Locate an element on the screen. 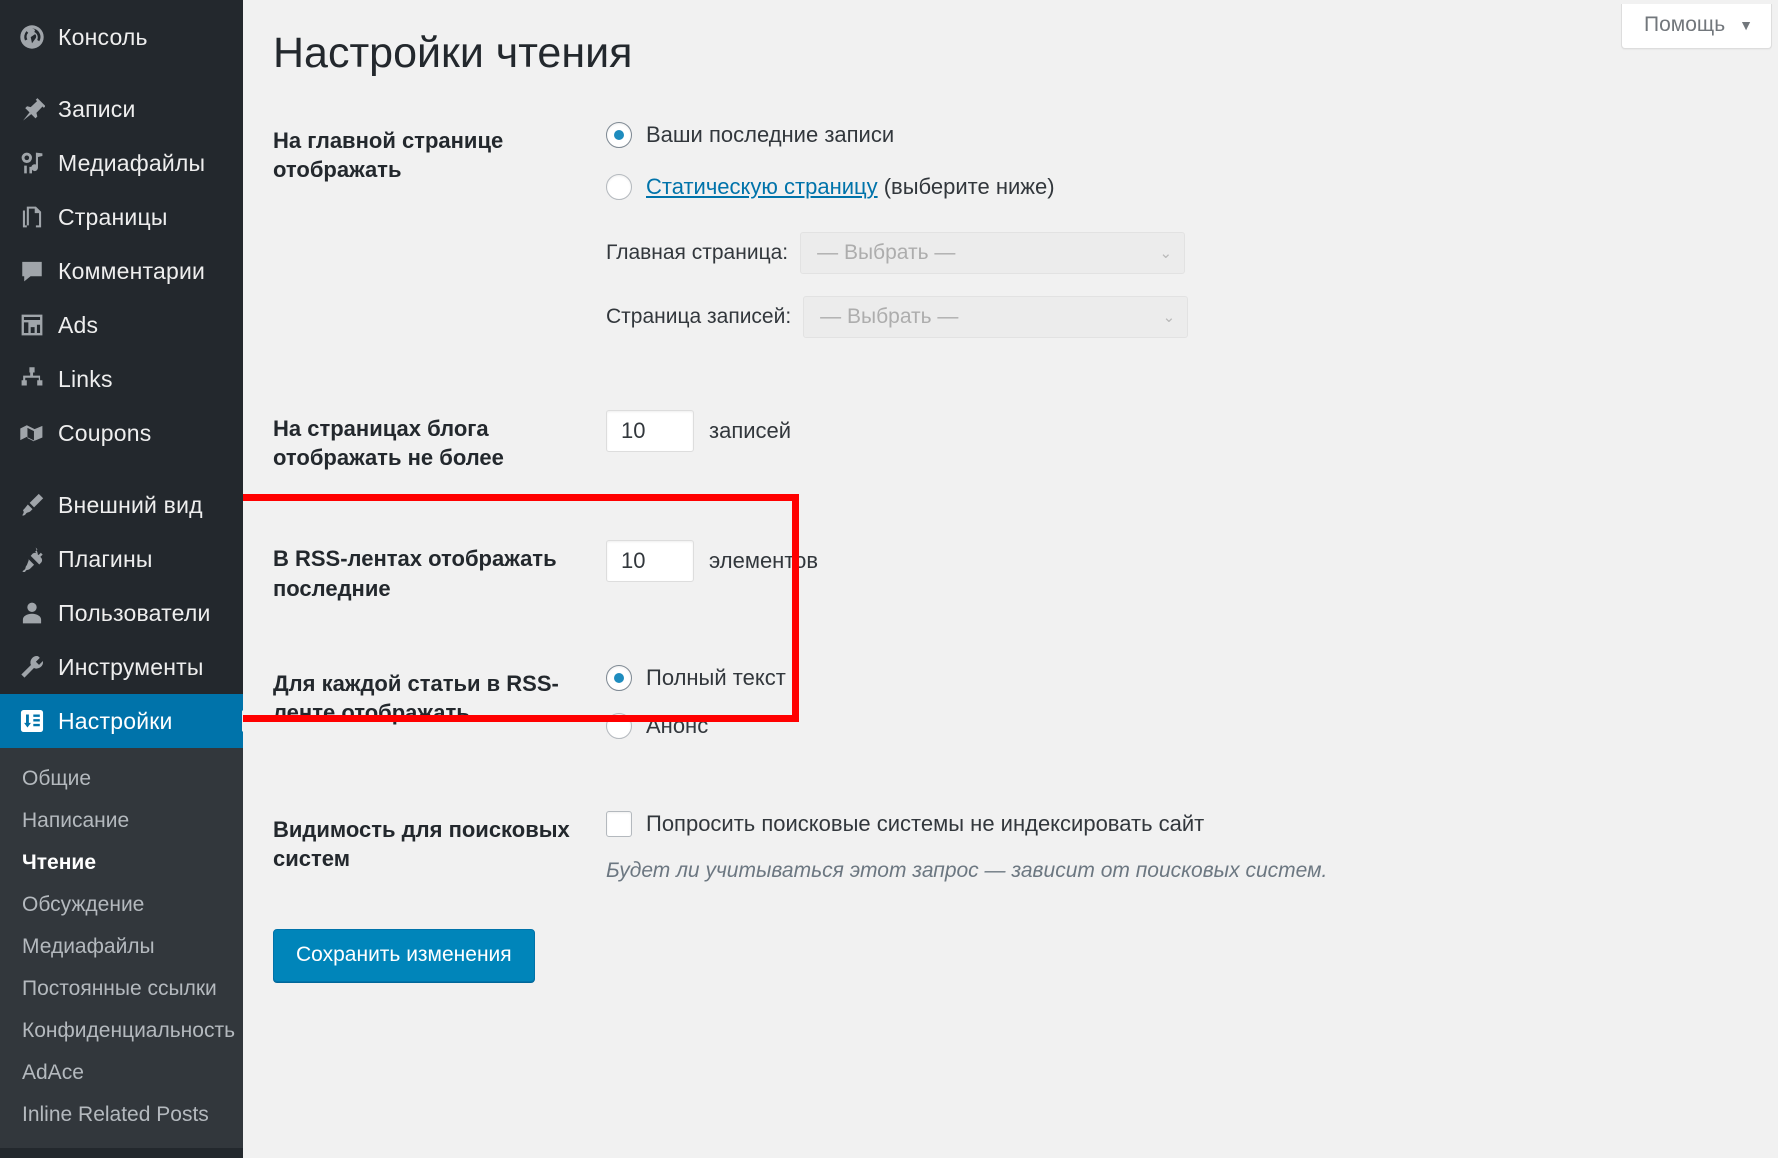 The image size is (1778, 1158). radio-option-latest-posts: Ваши последние записи is located at coordinates (1192, 134).